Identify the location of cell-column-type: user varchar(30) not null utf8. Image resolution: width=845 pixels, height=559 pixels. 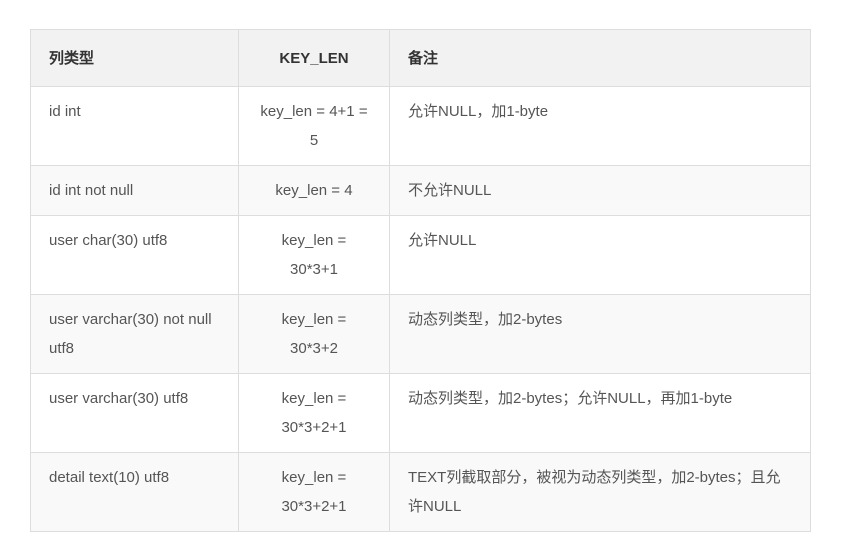
(134, 334).